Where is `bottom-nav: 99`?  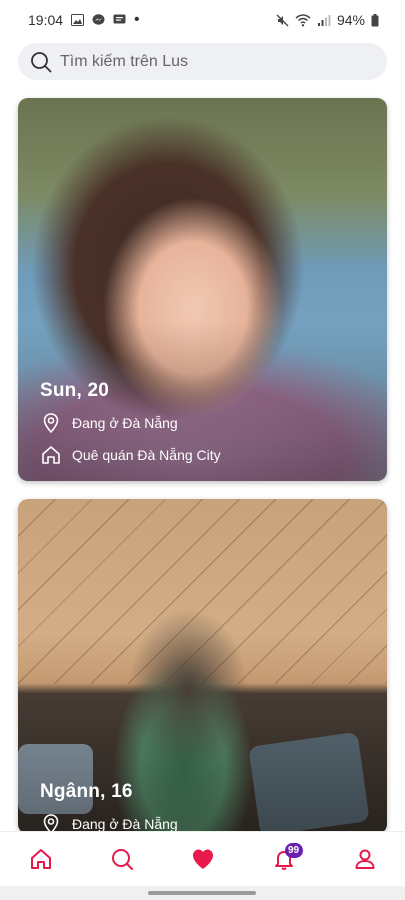
bottom-nav: 99 is located at coordinates (202, 858).